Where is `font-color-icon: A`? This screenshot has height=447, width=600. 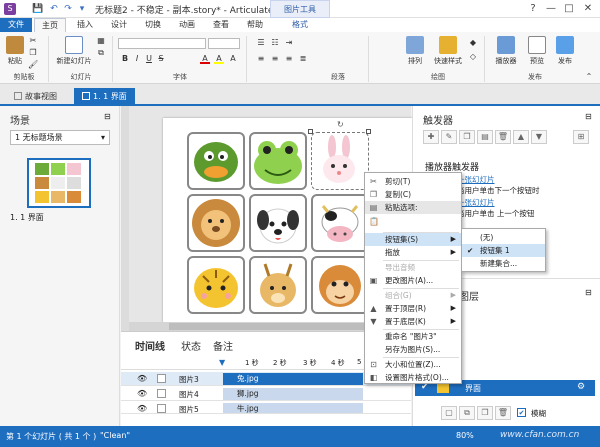 font-color-icon: A is located at coordinates (205, 59).